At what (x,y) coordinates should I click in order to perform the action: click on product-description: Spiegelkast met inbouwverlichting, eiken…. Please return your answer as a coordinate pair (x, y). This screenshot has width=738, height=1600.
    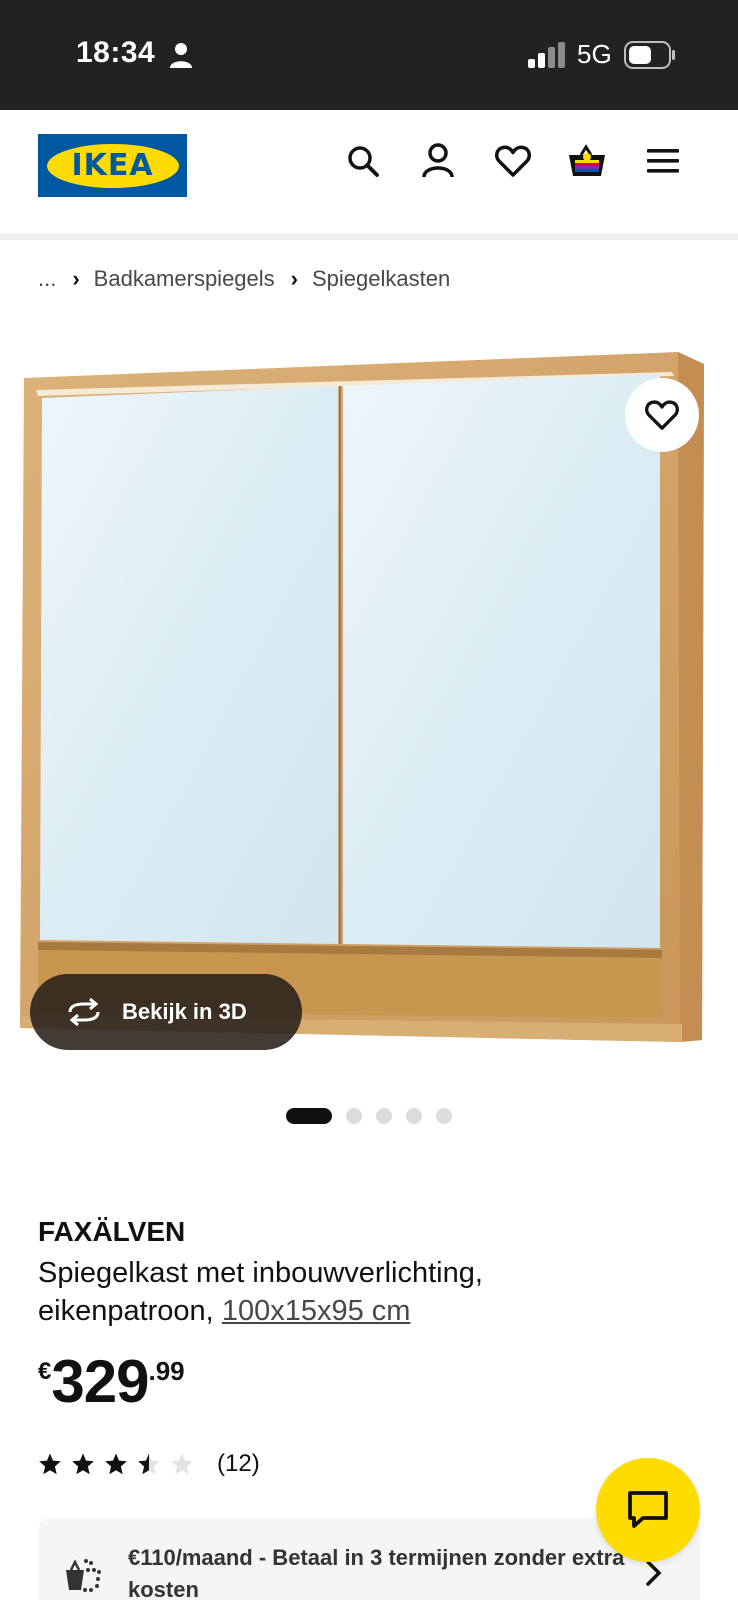
    Looking at the image, I should click on (328, 1292).